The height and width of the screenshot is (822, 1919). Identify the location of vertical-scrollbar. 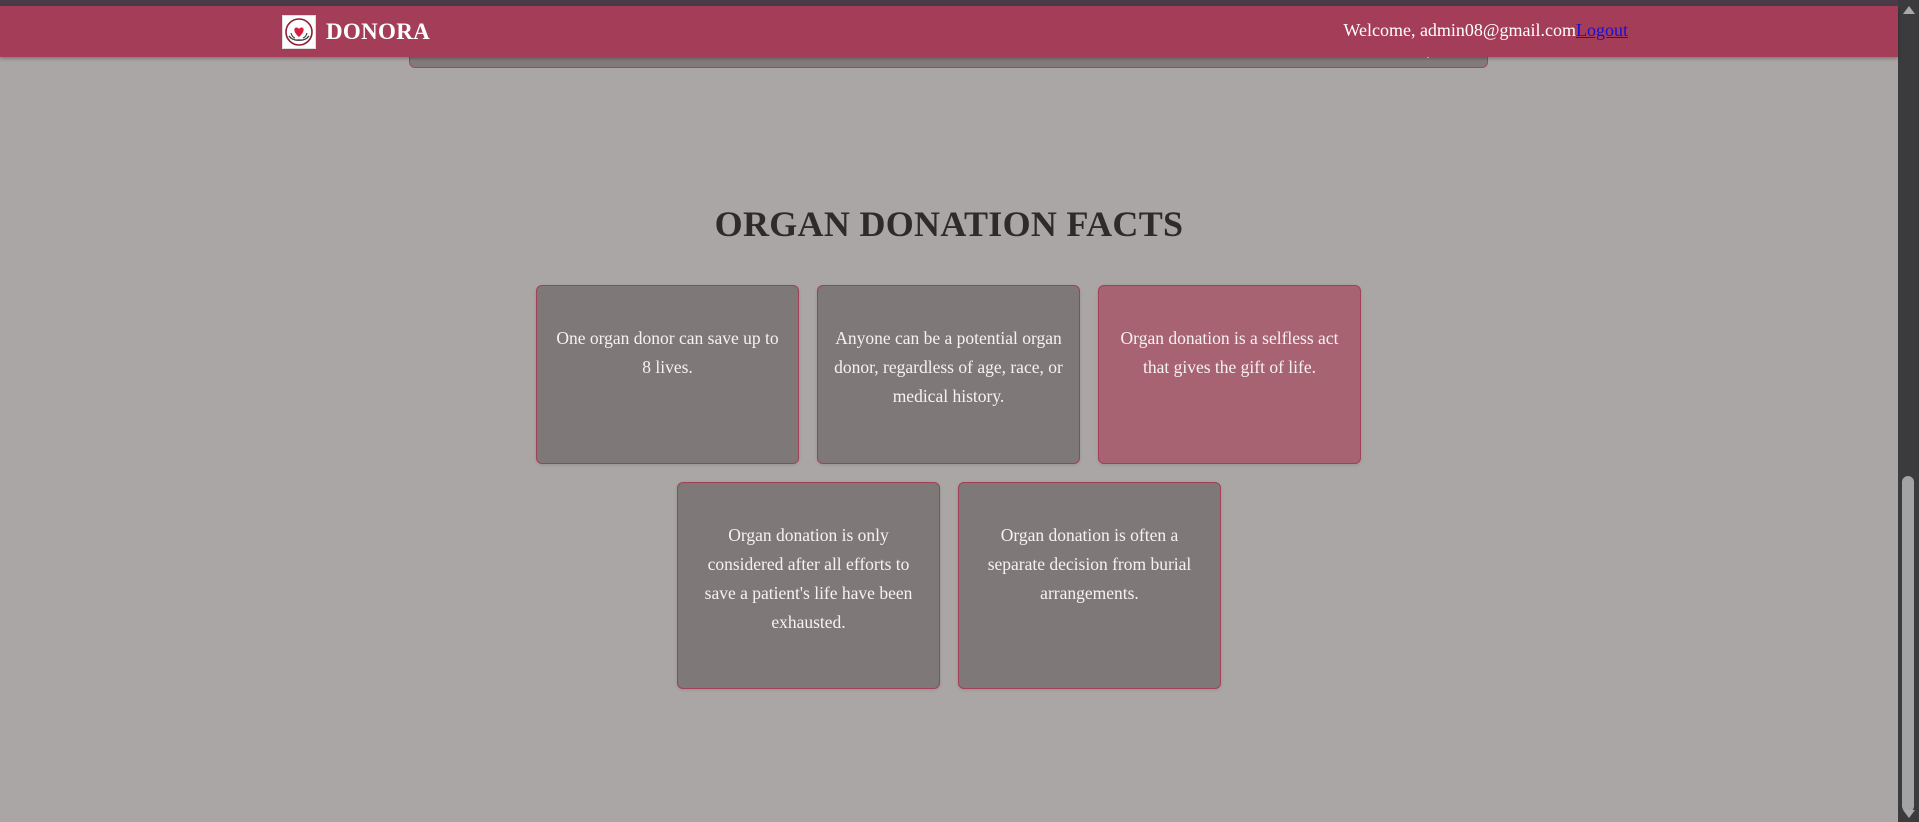
(1908, 411).